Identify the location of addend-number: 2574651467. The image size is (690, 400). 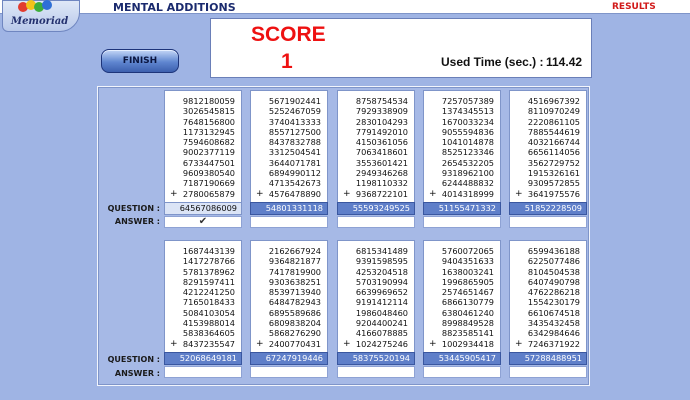
(467, 292).